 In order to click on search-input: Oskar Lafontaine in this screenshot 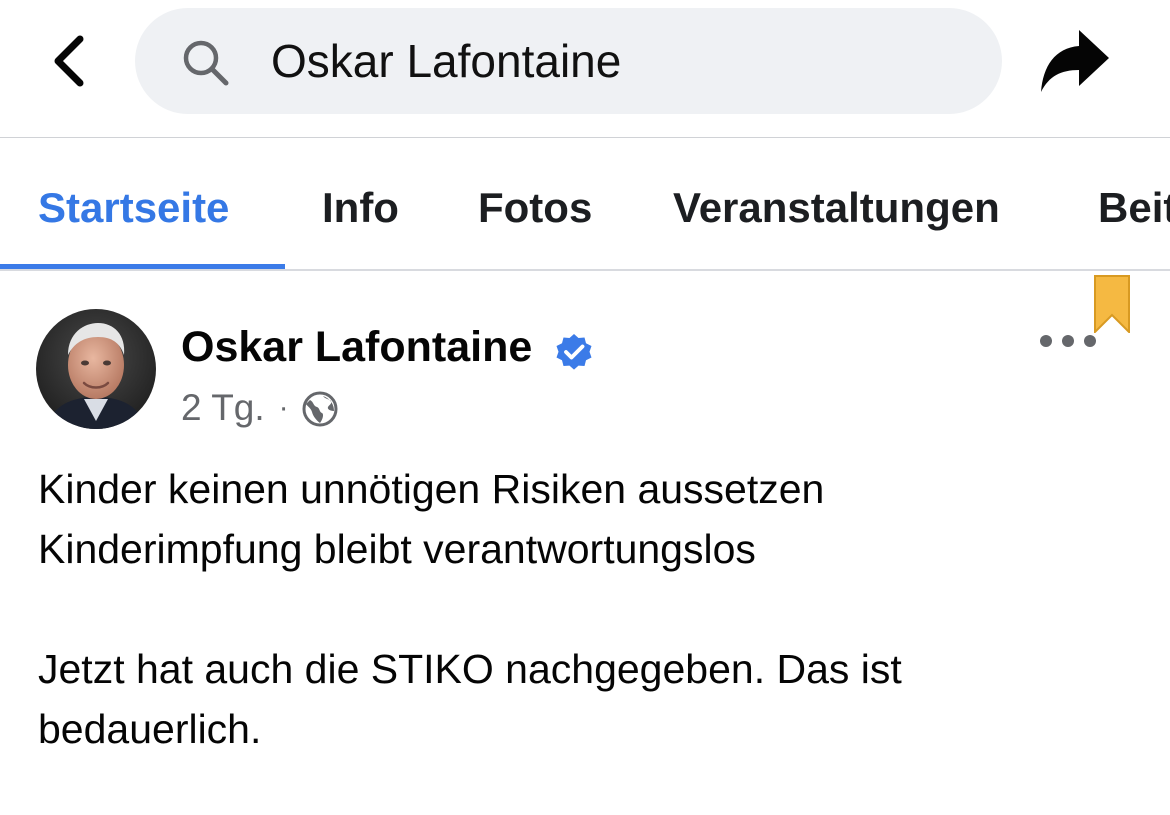, I will do `click(568, 61)`.